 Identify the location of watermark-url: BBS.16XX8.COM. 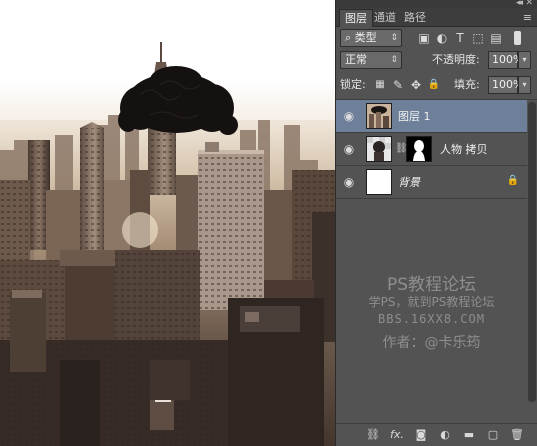
(431, 319).